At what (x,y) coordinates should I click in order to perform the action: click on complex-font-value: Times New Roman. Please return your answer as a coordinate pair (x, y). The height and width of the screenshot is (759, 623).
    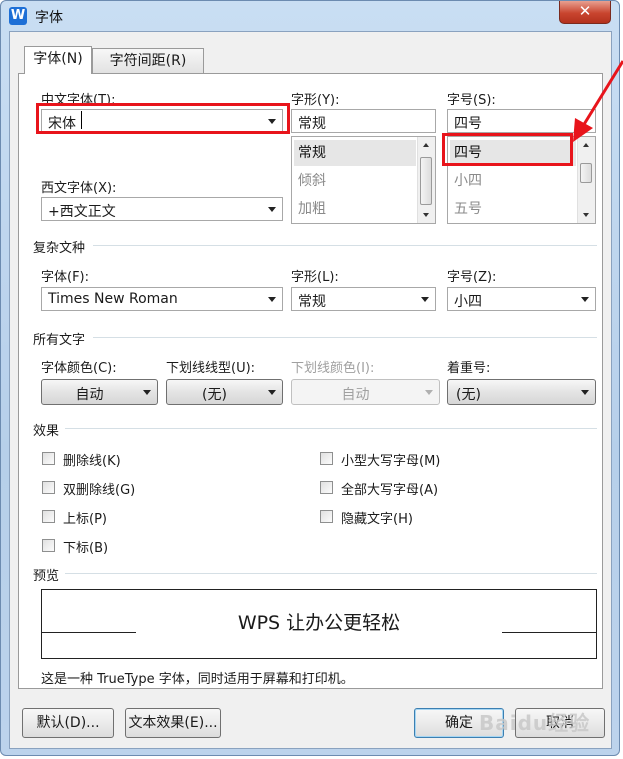
    Looking at the image, I should click on (113, 299).